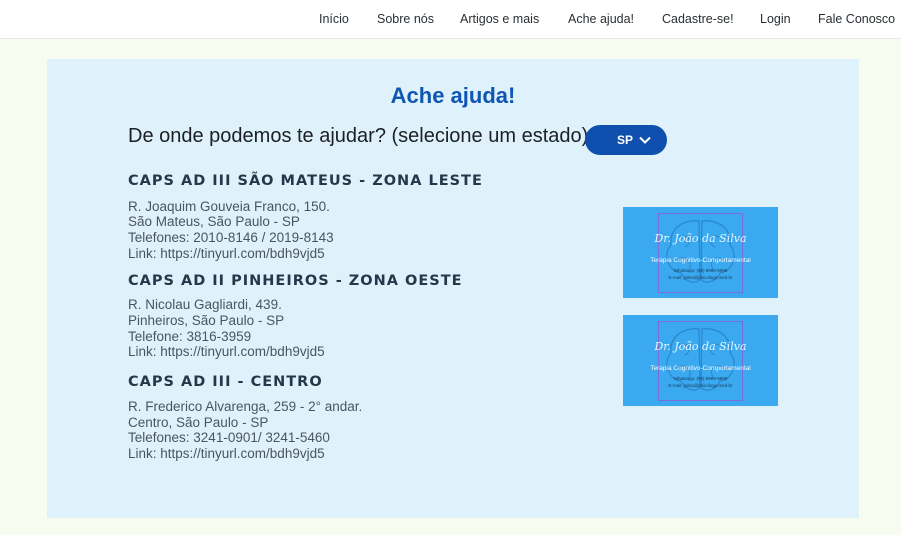 The width and height of the screenshot is (901, 535). I want to click on center-city: São Mateus, São Paulo - SP, so click(214, 221).